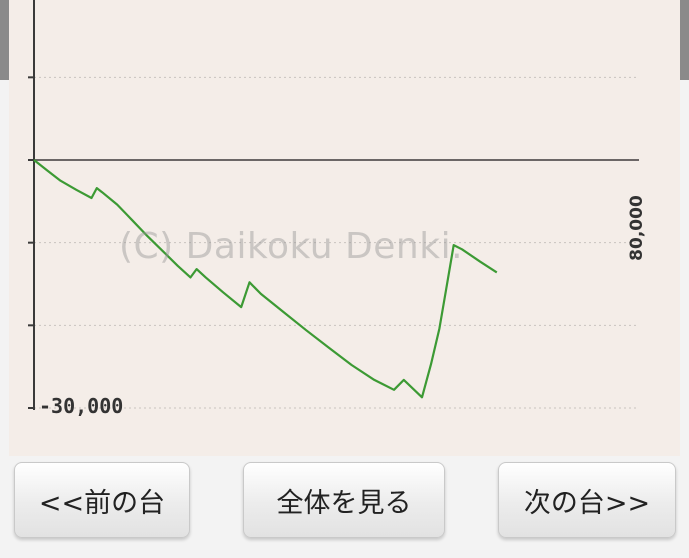 This screenshot has width=689, height=558. I want to click on next-machine-button: 次の台>>, so click(587, 500).